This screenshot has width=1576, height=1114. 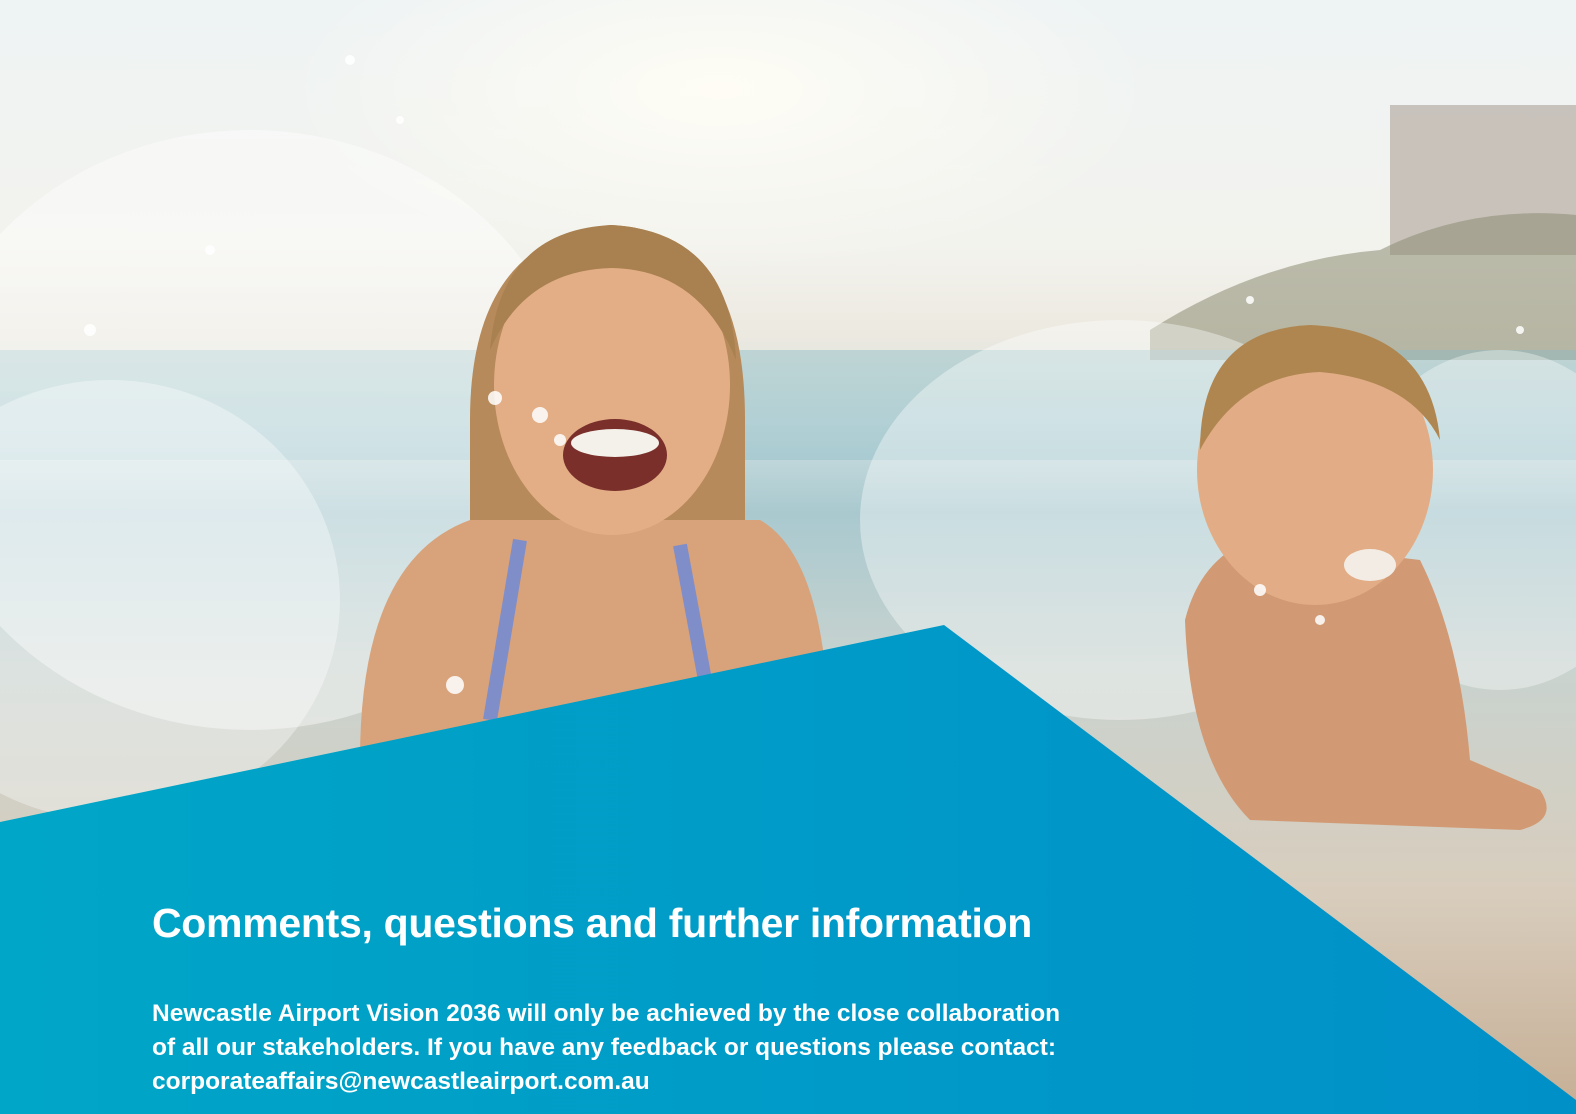 What do you see at coordinates (702, 1082) in the screenshot?
I see `contact-email-link: corporateaffairs@newcastleairport.com.au` at bounding box center [702, 1082].